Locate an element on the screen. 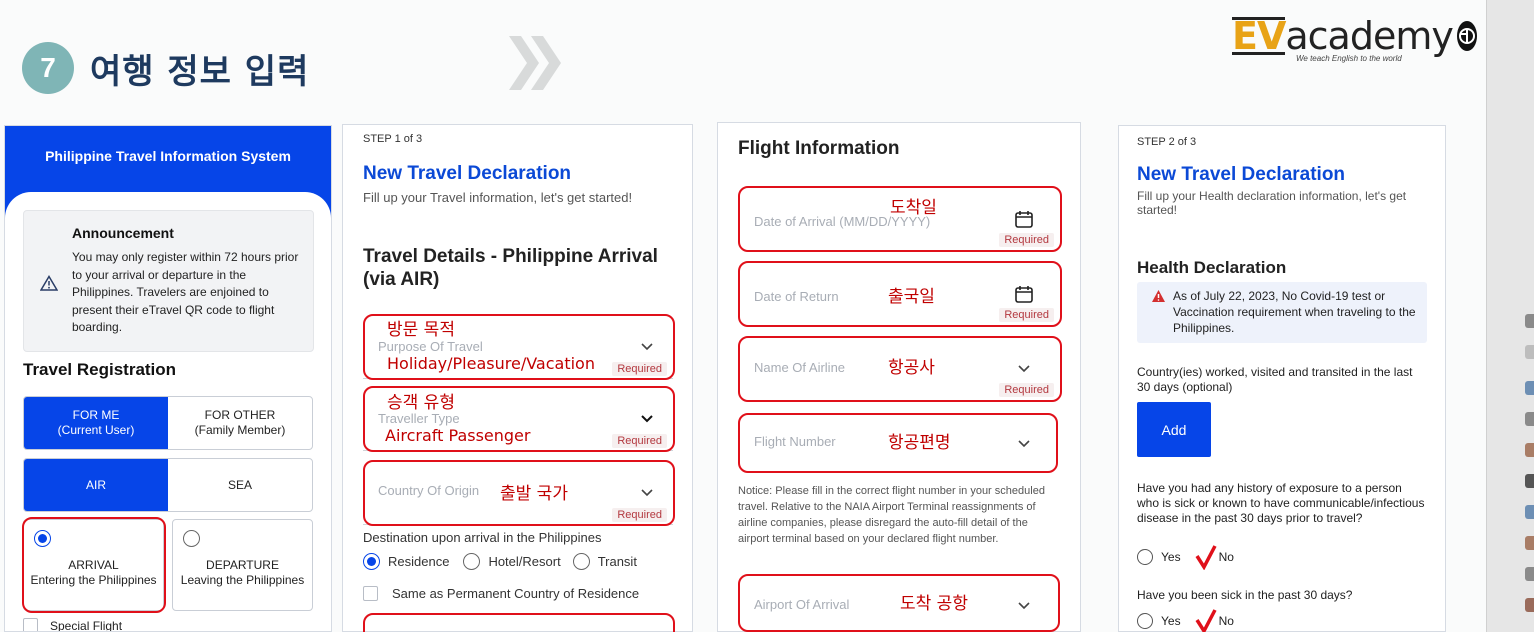  departure-radio is located at coordinates (191, 538).